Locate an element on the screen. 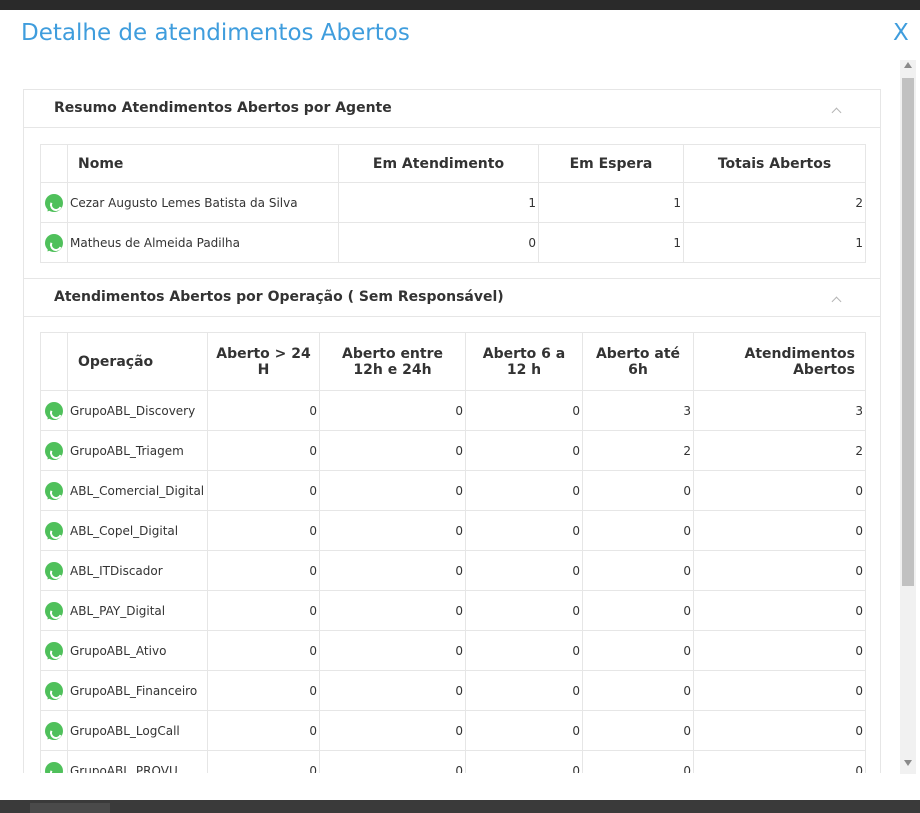 Image resolution: width=920 pixels, height=813 pixels. operation-row: GrupoABL_Financeiro 0 0 0 0 0 is located at coordinates (453, 690).